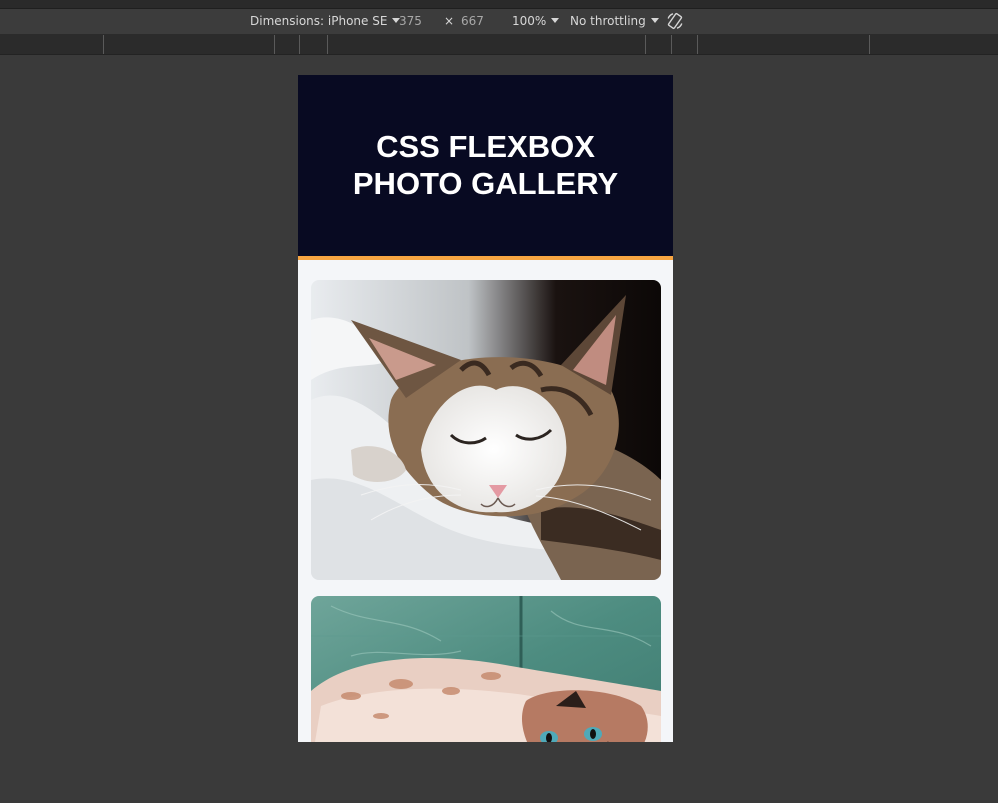 Image resolution: width=998 pixels, height=803 pixels. I want to click on height-input: 667, so click(472, 21).